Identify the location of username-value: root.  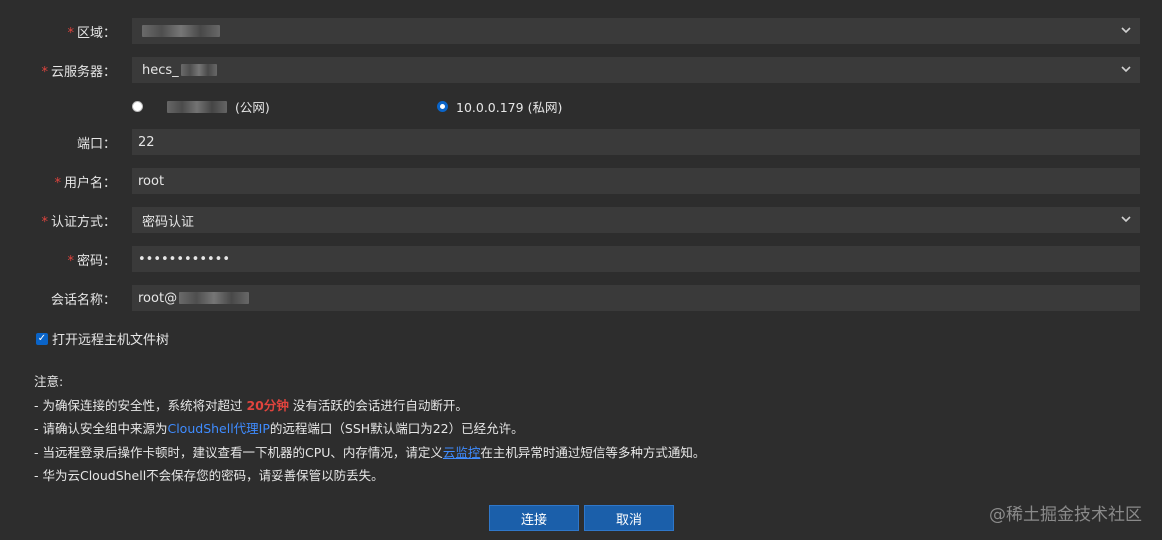
(151, 181).